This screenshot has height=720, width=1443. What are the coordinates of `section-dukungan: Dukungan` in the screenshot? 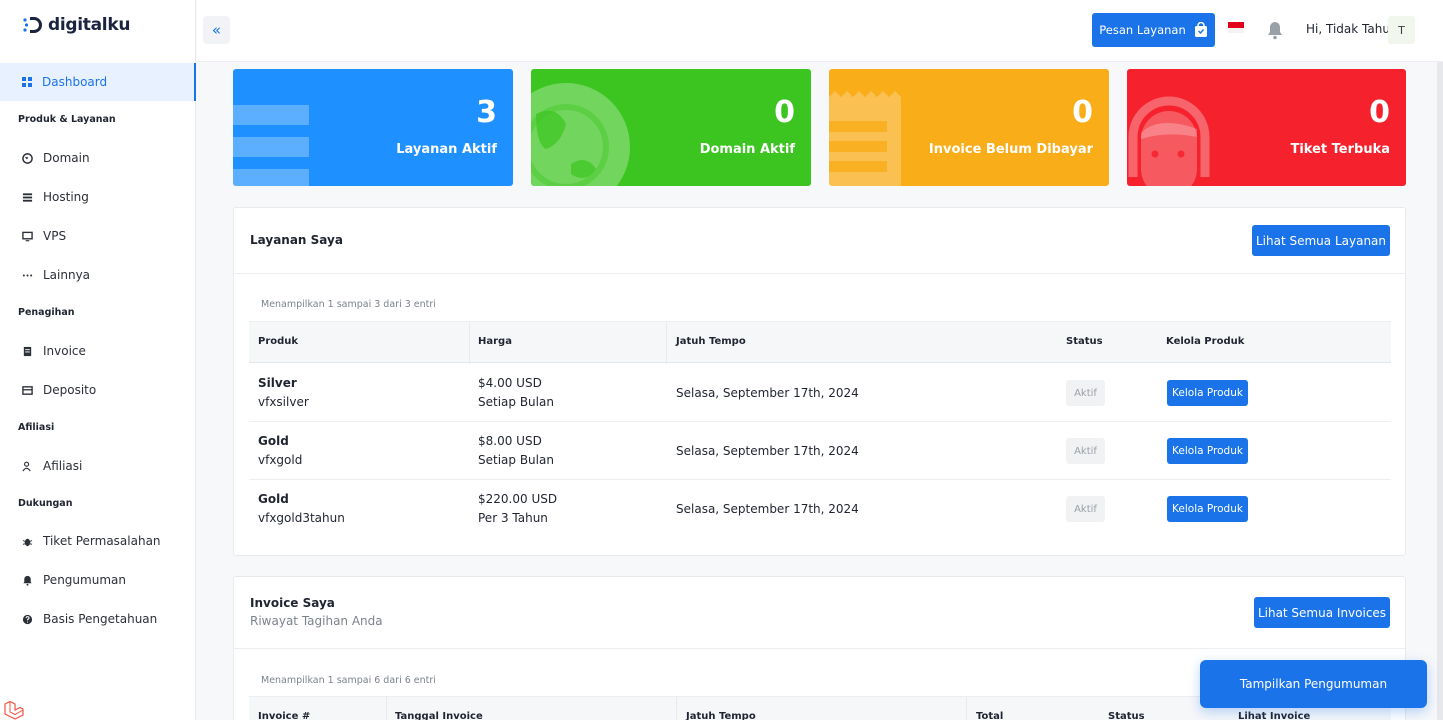 It's located at (45, 503).